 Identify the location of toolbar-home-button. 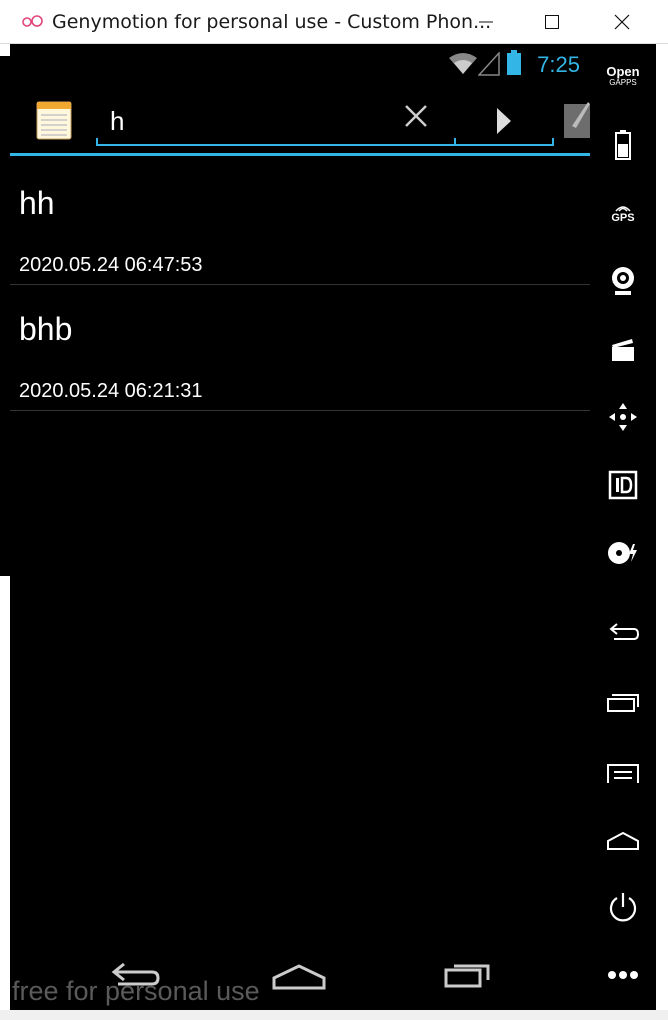
(623, 841).